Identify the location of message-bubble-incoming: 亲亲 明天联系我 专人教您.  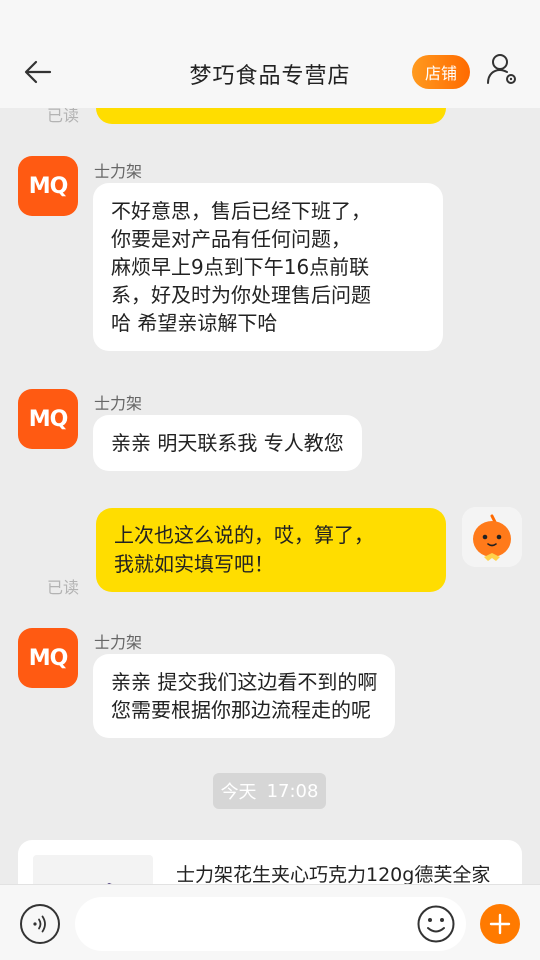
(227, 443).